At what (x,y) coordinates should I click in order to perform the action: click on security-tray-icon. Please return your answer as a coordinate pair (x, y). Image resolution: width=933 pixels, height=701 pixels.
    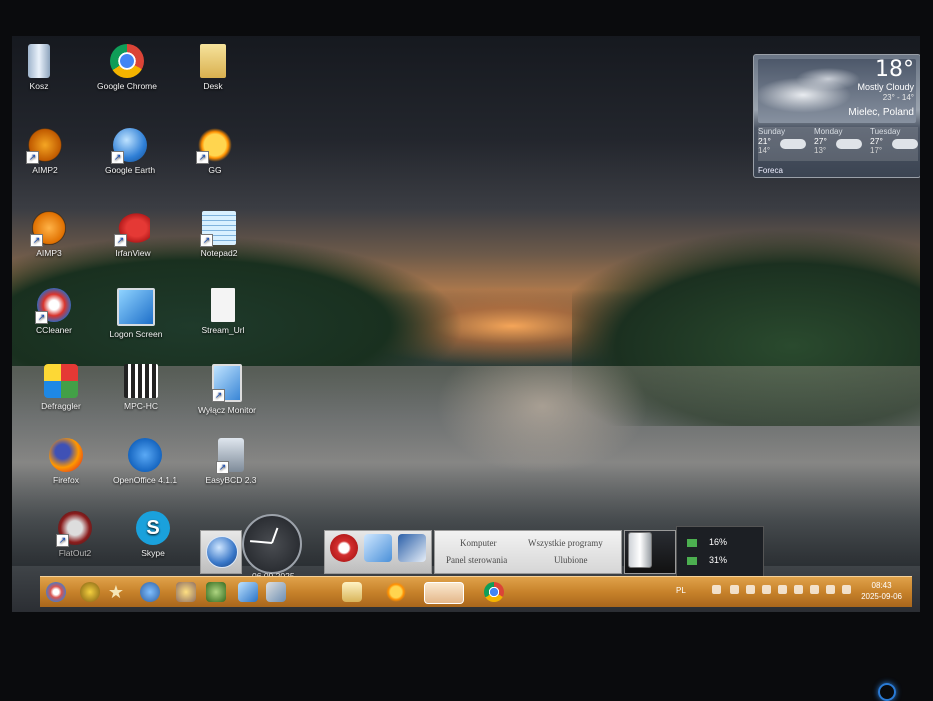
    Looking at the image, I should click on (782, 589).